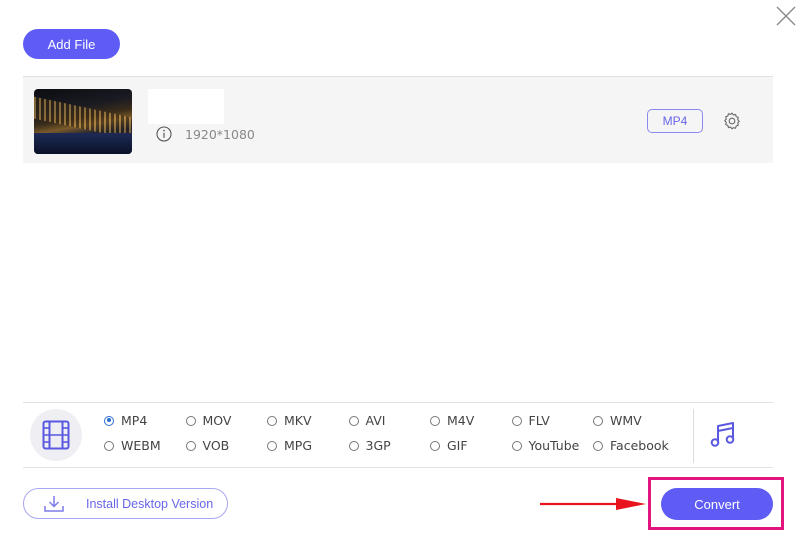 The height and width of the screenshot is (542, 800). Describe the element at coordinates (150, 503) in the screenshot. I see `install-label: Install Desktop Version` at that location.